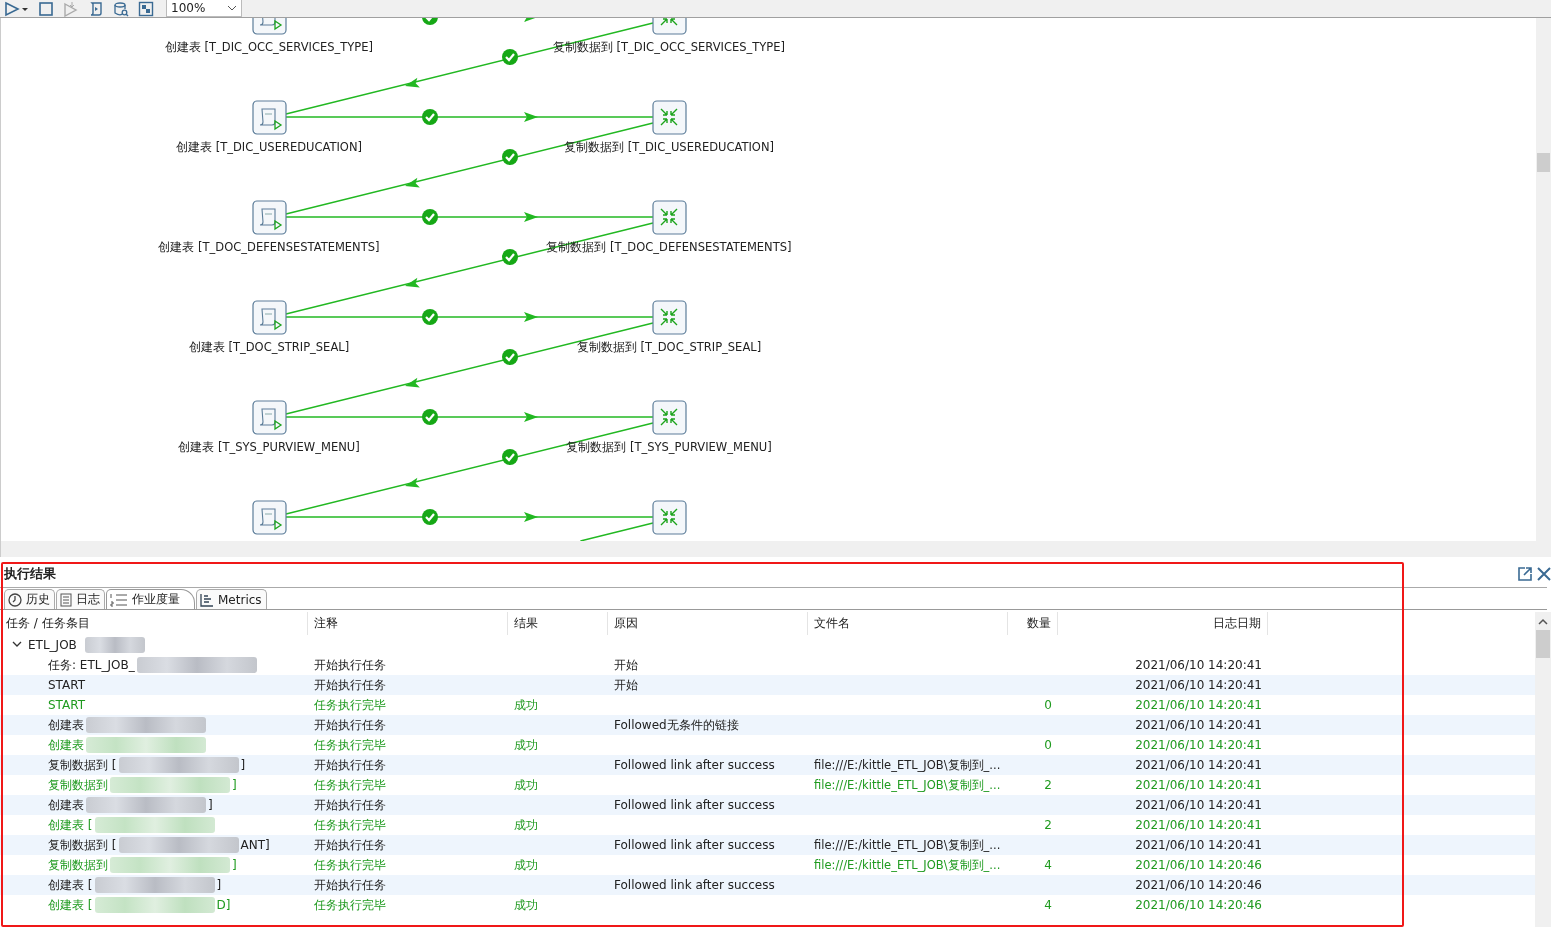 This screenshot has width=1551, height=927. Describe the element at coordinates (91, 665) in the screenshot. I see `tree-item: 任务: ETL_JOB_` at that location.